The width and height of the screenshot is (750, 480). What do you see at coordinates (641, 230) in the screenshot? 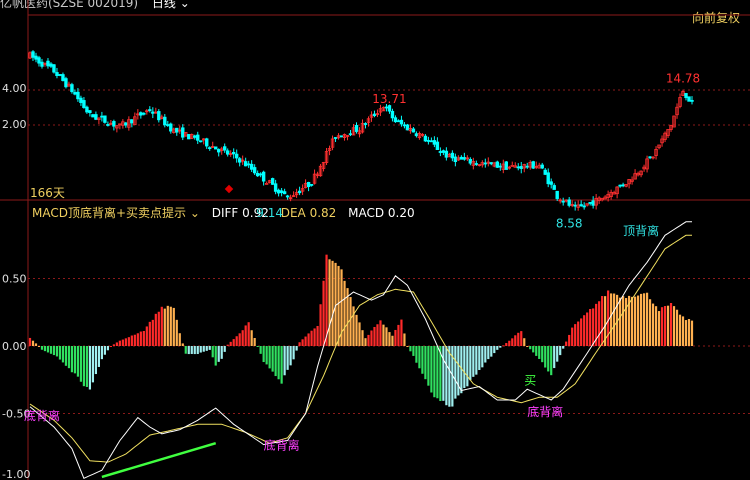
I see `divergence-label: 顶背离` at bounding box center [641, 230].